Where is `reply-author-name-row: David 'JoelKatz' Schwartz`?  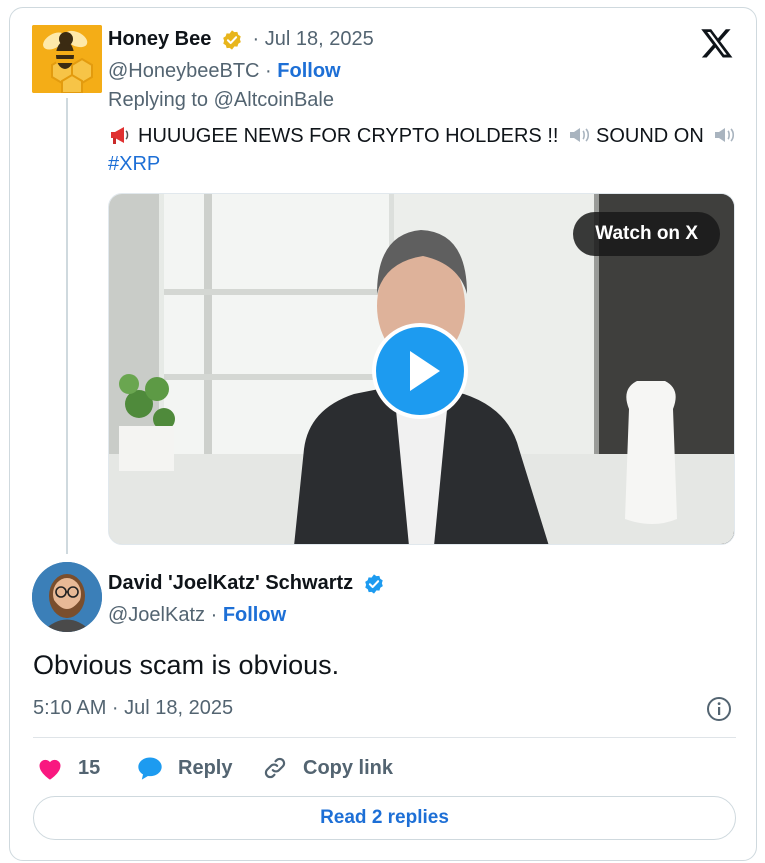 reply-author-name-row: David 'JoelKatz' Schwartz is located at coordinates (246, 583).